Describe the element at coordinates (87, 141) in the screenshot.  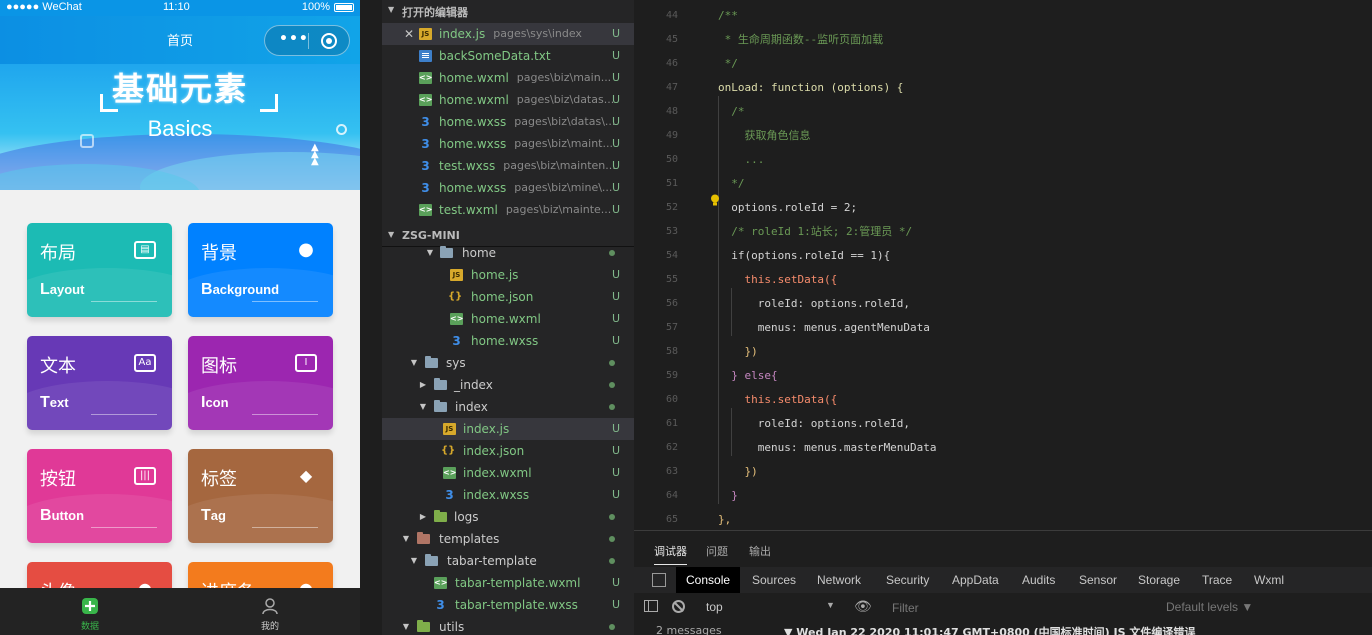
I see `square-decoration` at that location.